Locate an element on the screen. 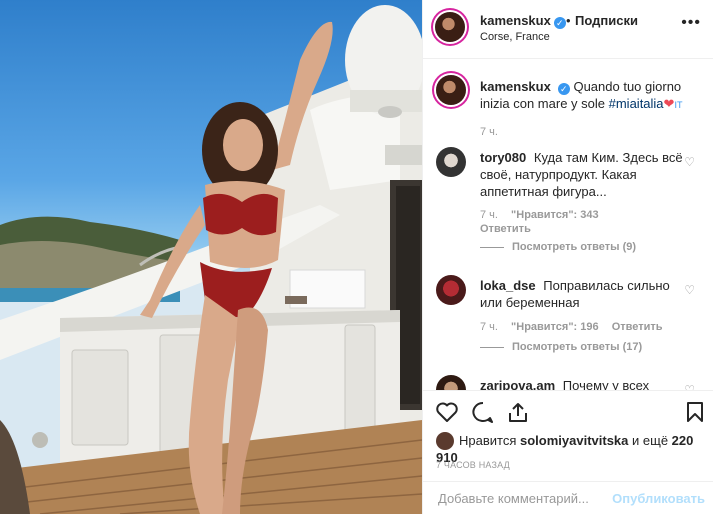 Image resolution: width=713 pixels, height=515 pixels. following-button: Подписки is located at coordinates (606, 20).